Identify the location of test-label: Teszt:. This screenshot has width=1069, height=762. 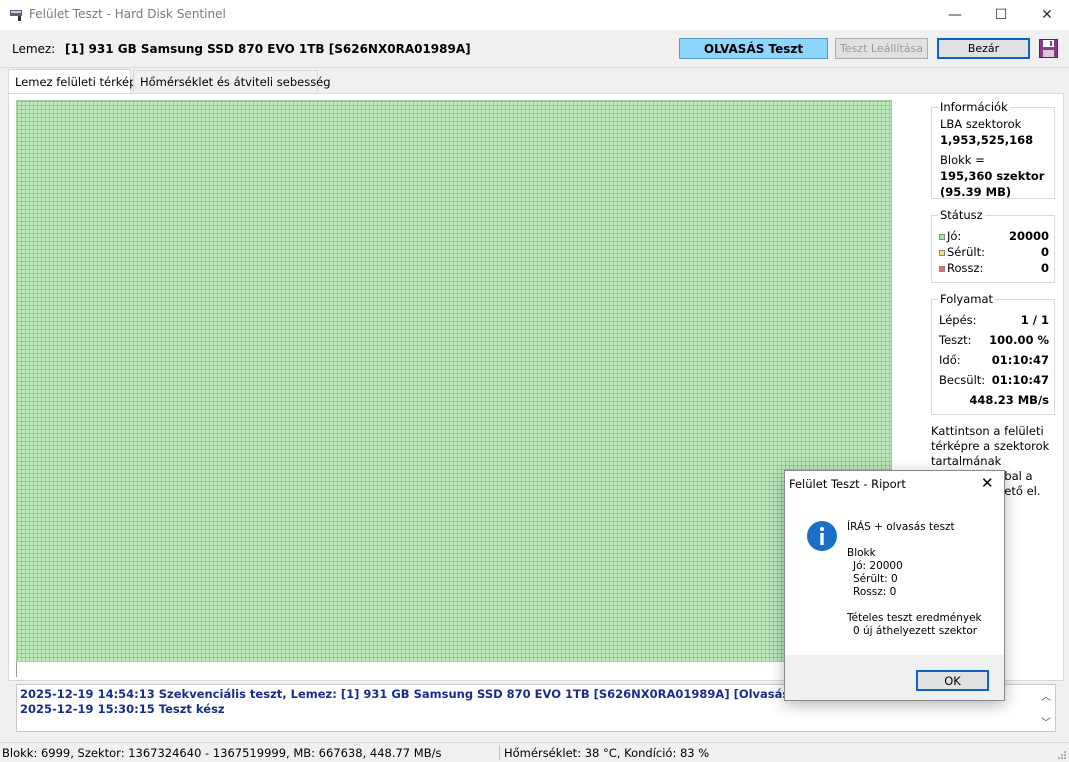
(955, 340).